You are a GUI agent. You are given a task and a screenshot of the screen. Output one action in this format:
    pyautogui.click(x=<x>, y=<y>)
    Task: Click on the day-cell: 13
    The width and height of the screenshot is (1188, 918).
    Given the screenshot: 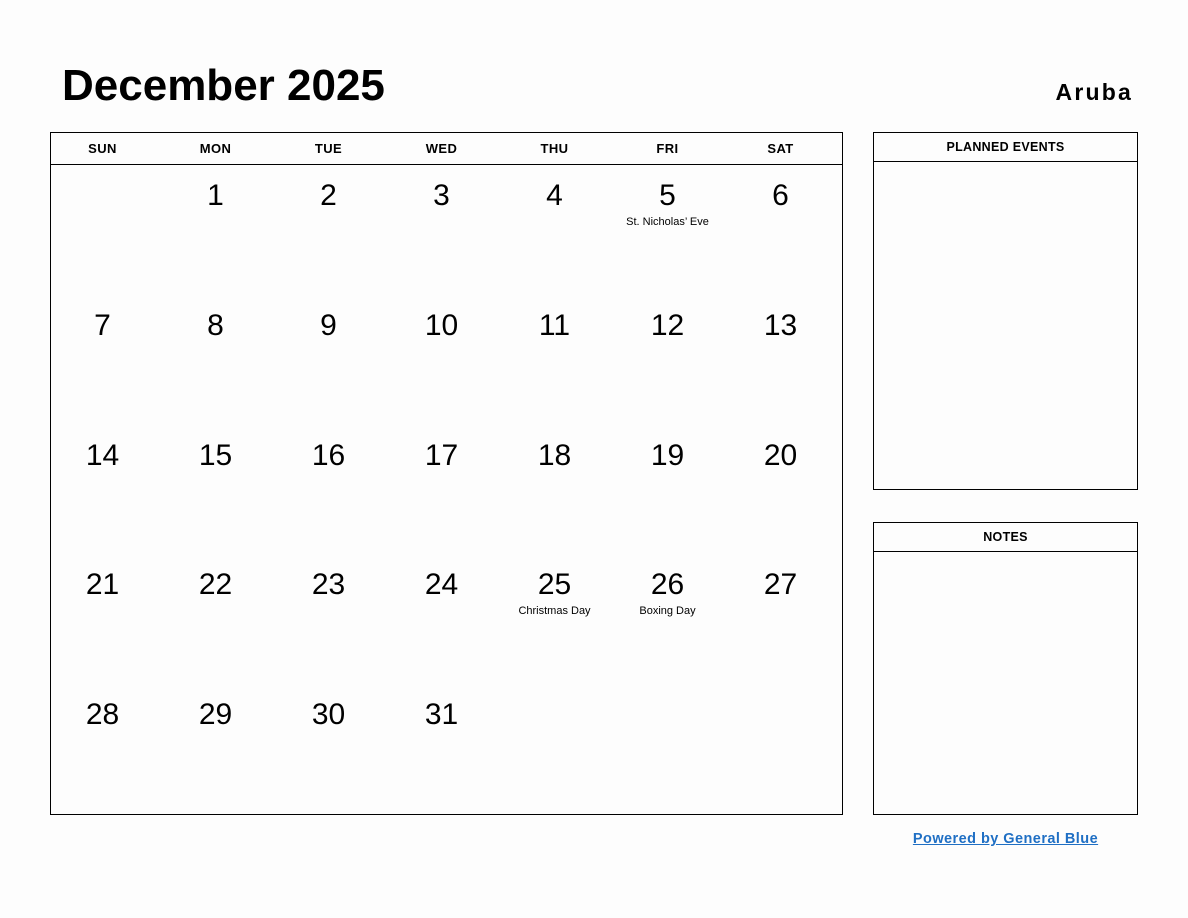 What is the action you would take?
    pyautogui.click(x=785, y=360)
    